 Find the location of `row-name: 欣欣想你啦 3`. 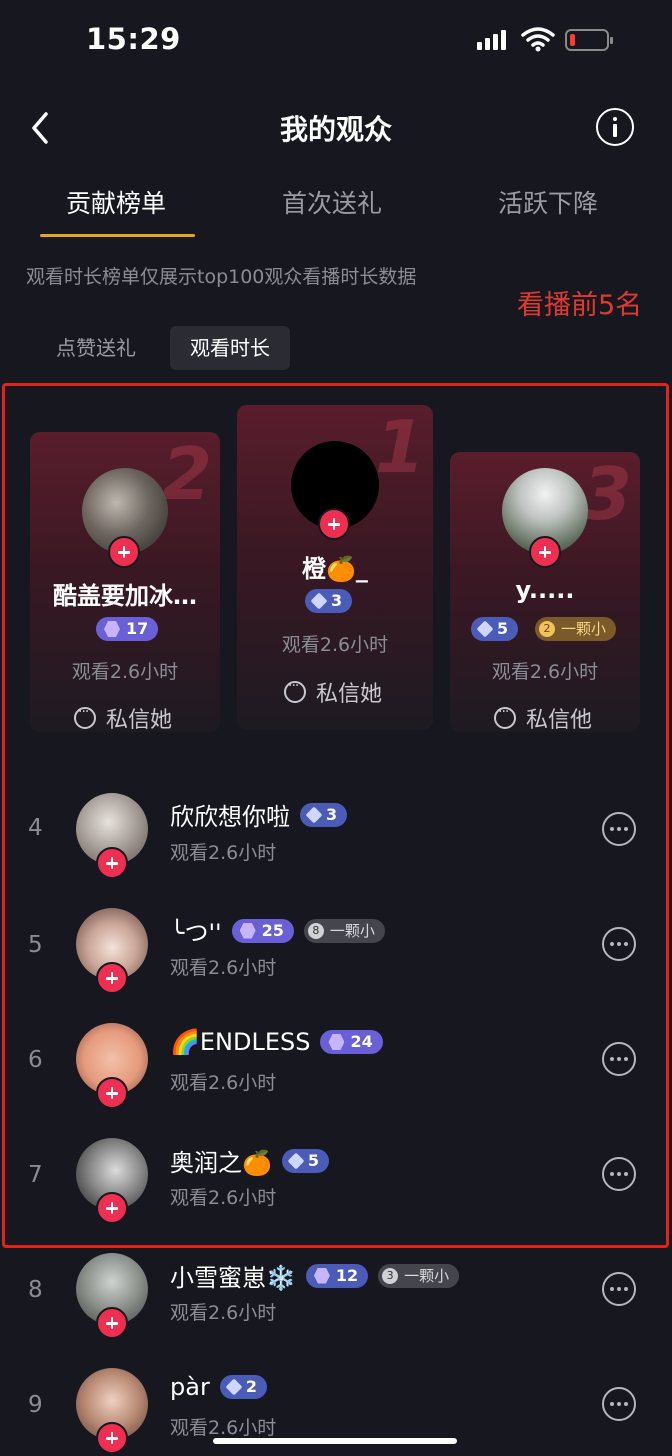

row-name: 欣欣想你啦 3 is located at coordinates (259, 814).